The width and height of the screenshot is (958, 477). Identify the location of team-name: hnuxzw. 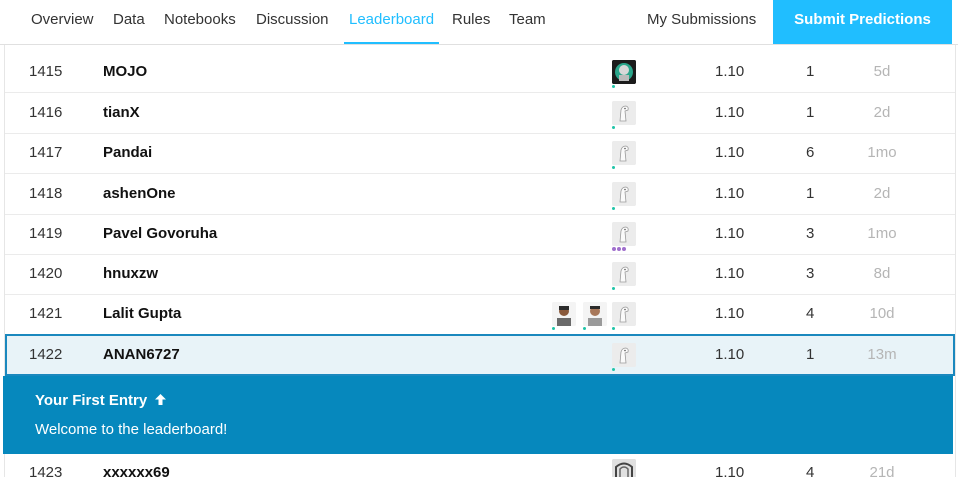
(130, 274).